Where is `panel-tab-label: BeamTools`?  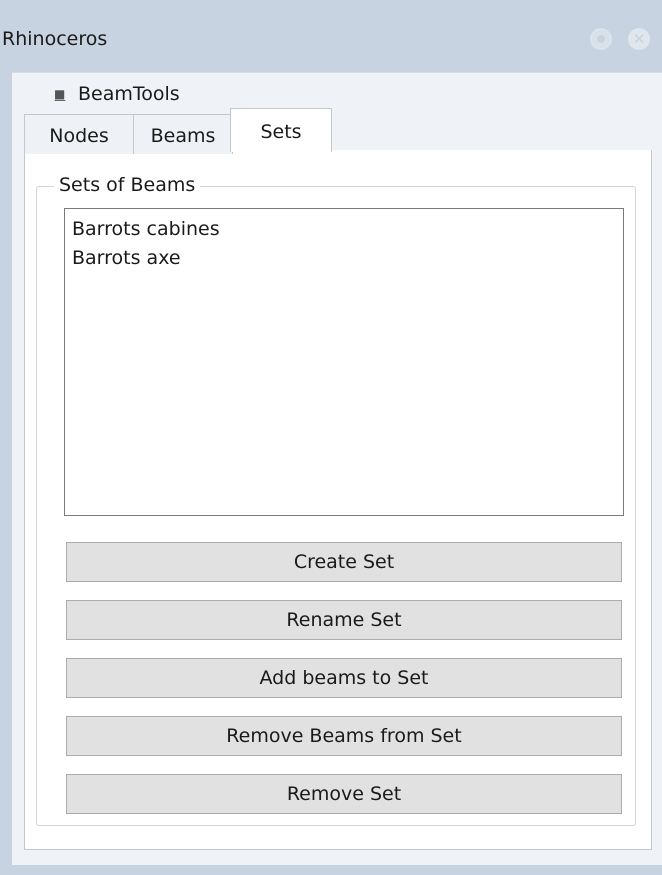 panel-tab-label: BeamTools is located at coordinates (129, 94).